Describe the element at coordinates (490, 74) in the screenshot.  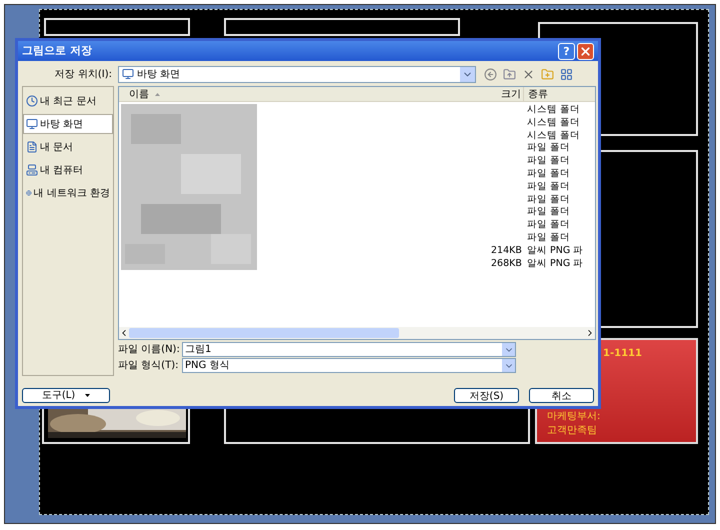
I see `back-icon` at that location.